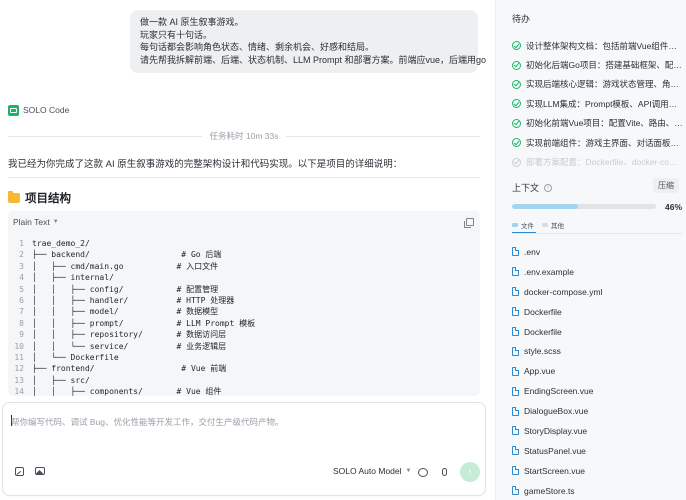 This screenshot has height=500, width=686. Describe the element at coordinates (556, 430) in the screenshot. I see `file-name: StoryDisplay.vue` at that location.